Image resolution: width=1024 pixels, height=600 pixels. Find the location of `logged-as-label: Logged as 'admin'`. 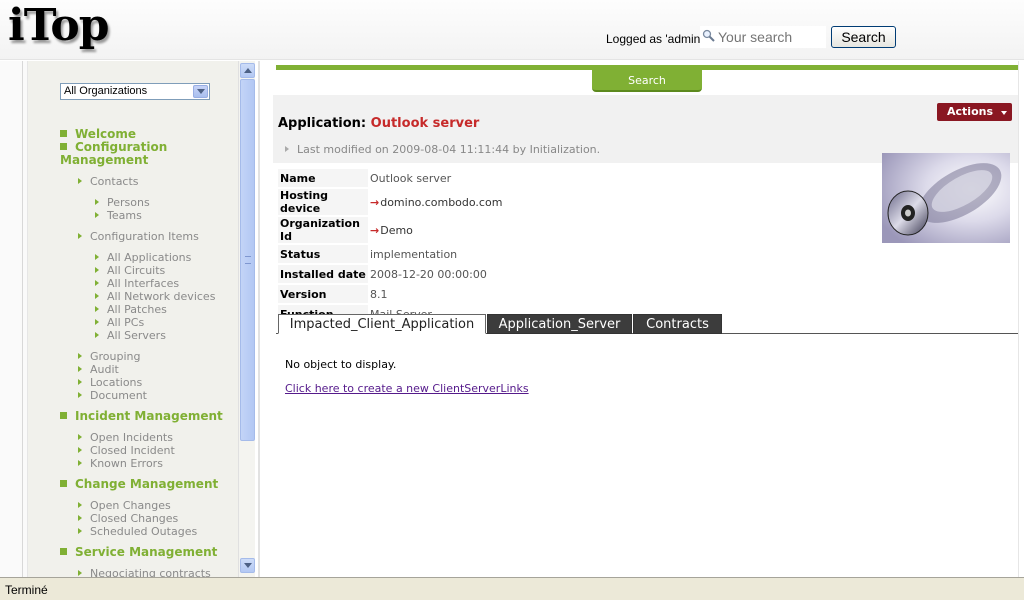

logged-as-label: Logged as 'admin' is located at coordinates (654, 39).